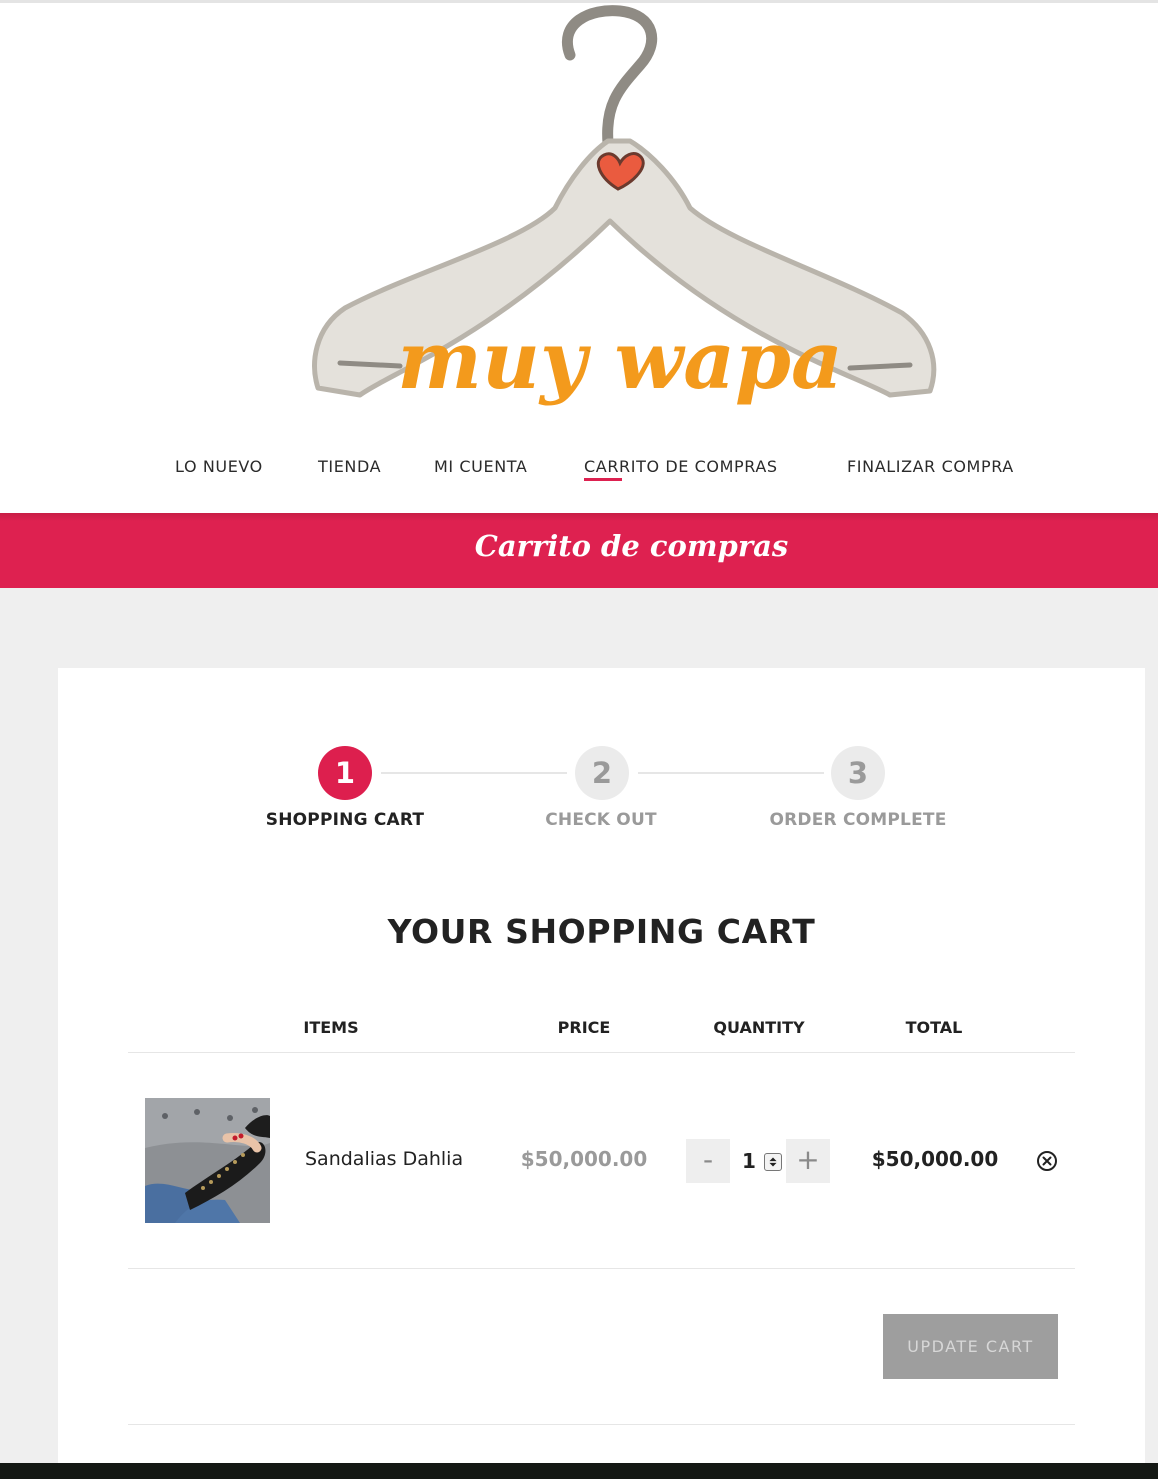 The image size is (1158, 1479). What do you see at coordinates (773, 1162) in the screenshot?
I see `spinner-arrows-icon` at bounding box center [773, 1162].